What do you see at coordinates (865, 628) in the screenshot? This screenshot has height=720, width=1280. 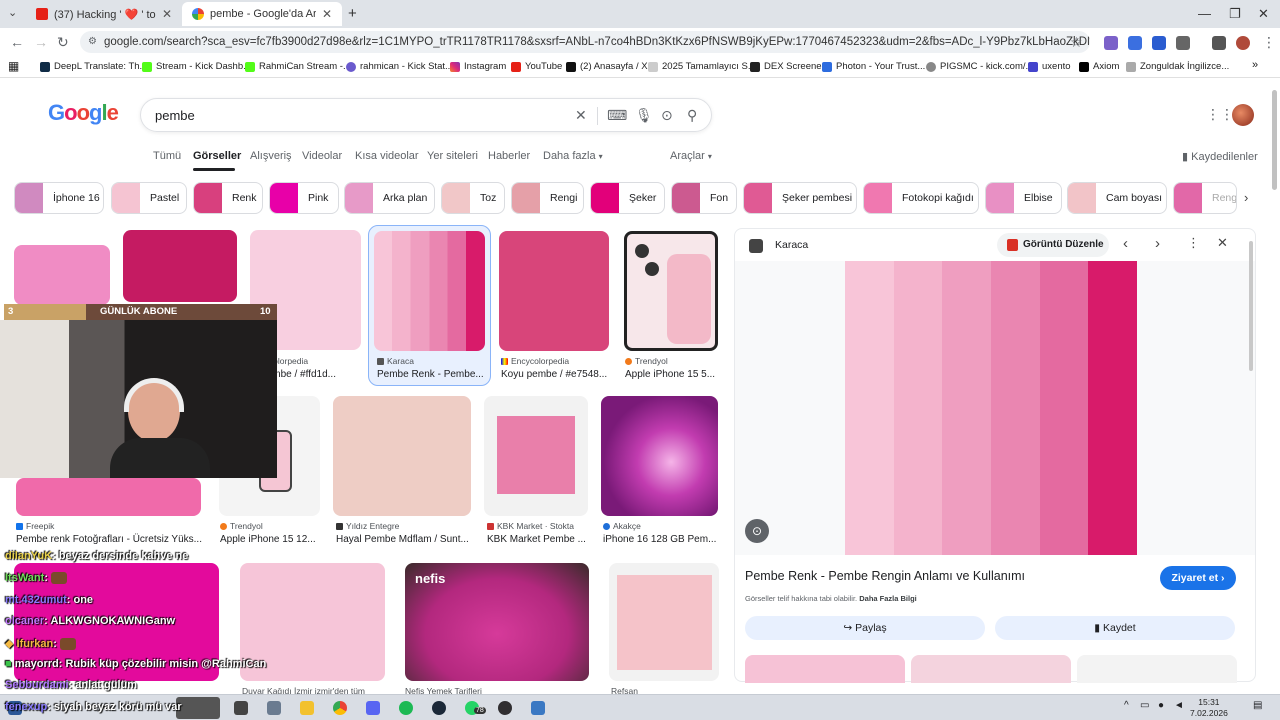 I see `share-button: ↪ Paylaş` at bounding box center [865, 628].